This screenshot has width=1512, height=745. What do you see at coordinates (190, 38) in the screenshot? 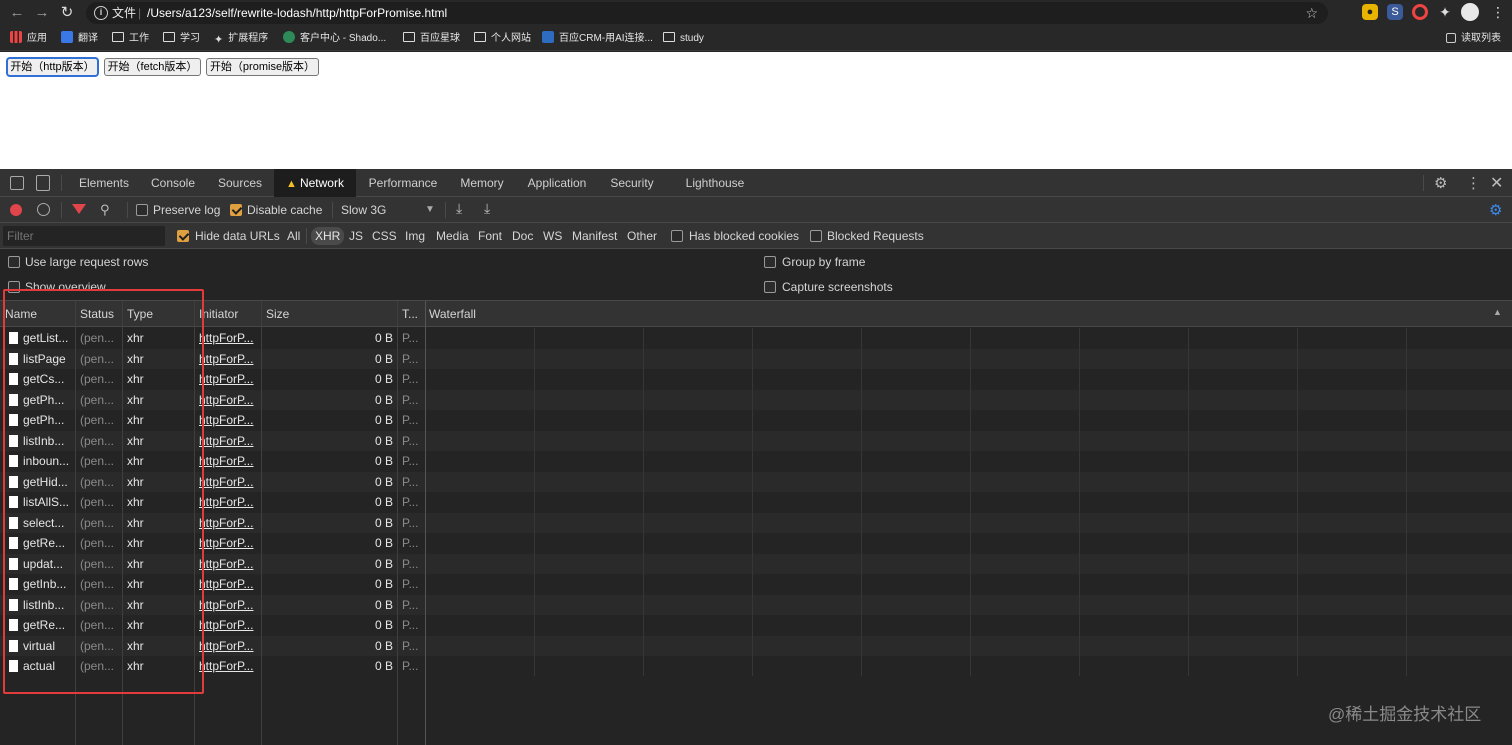
I see `bookmark-label: 学习` at bounding box center [190, 38].